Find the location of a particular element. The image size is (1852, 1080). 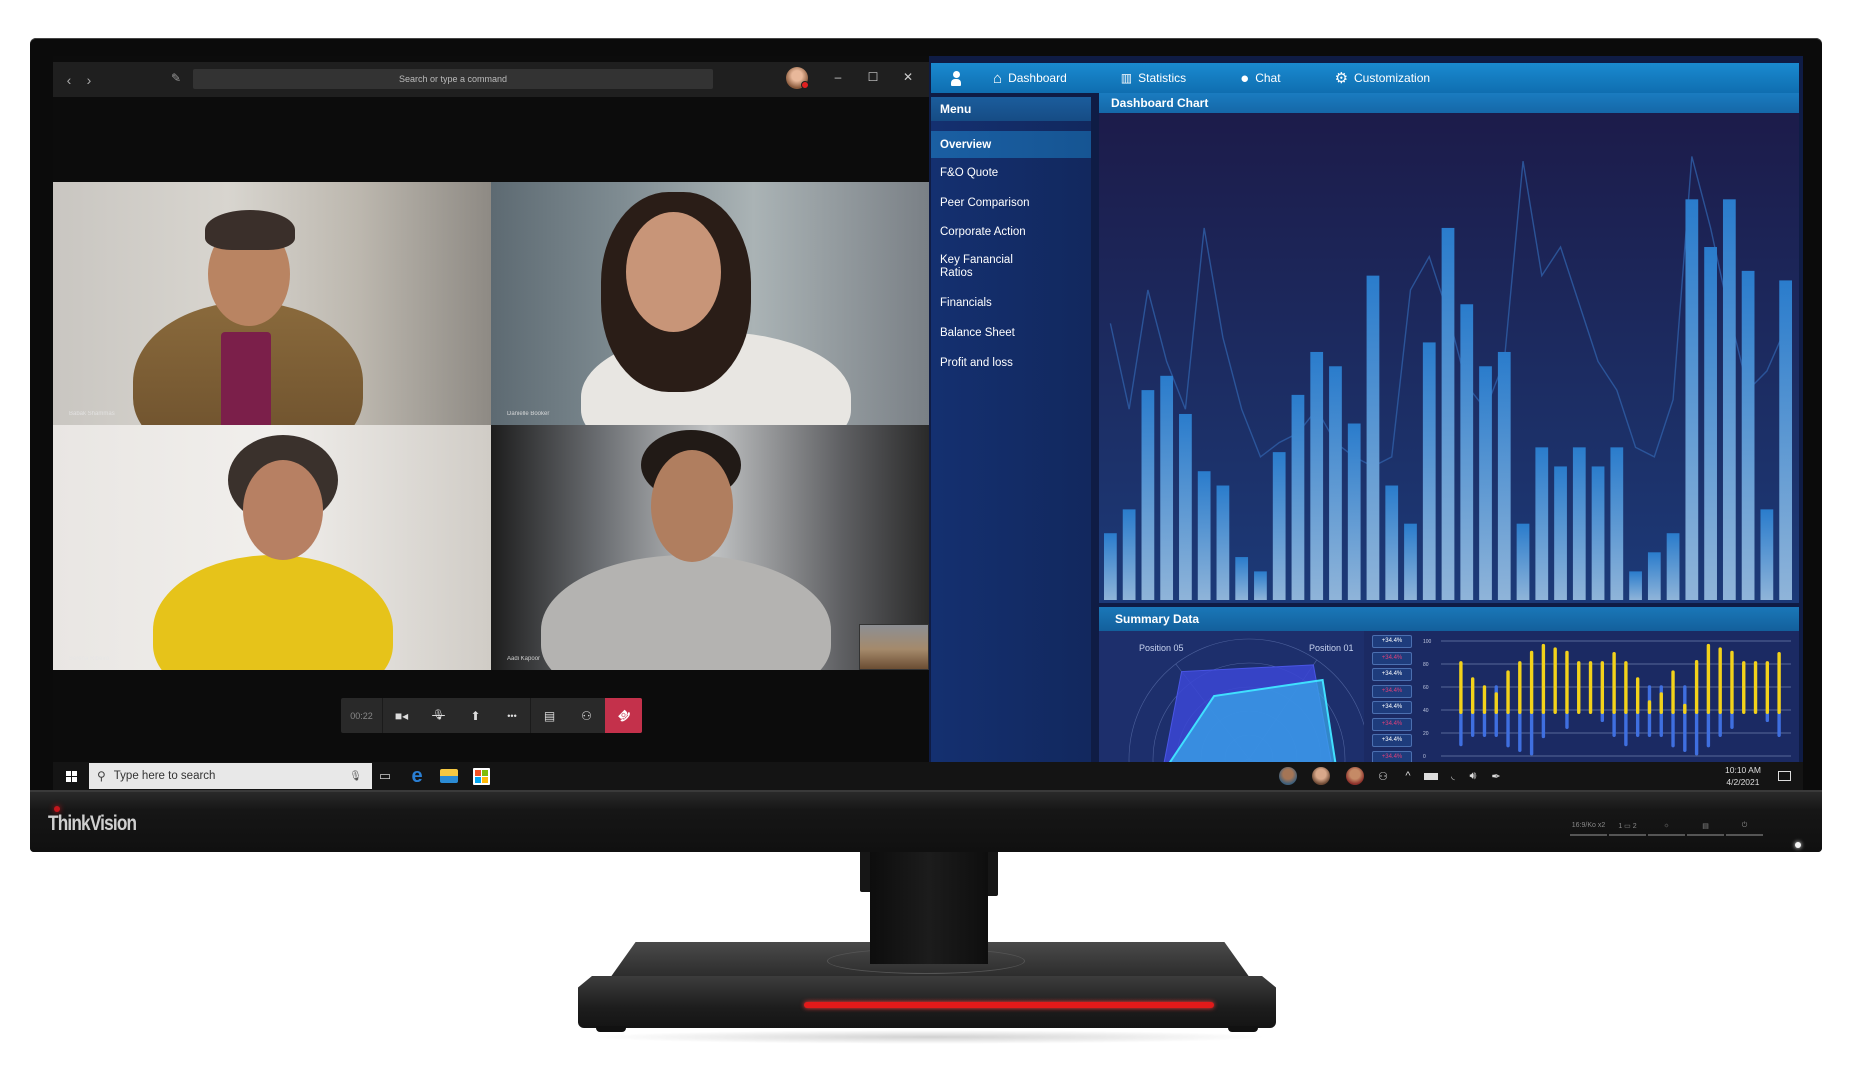

stand-foot-right is located at coordinates (1243, 1029).